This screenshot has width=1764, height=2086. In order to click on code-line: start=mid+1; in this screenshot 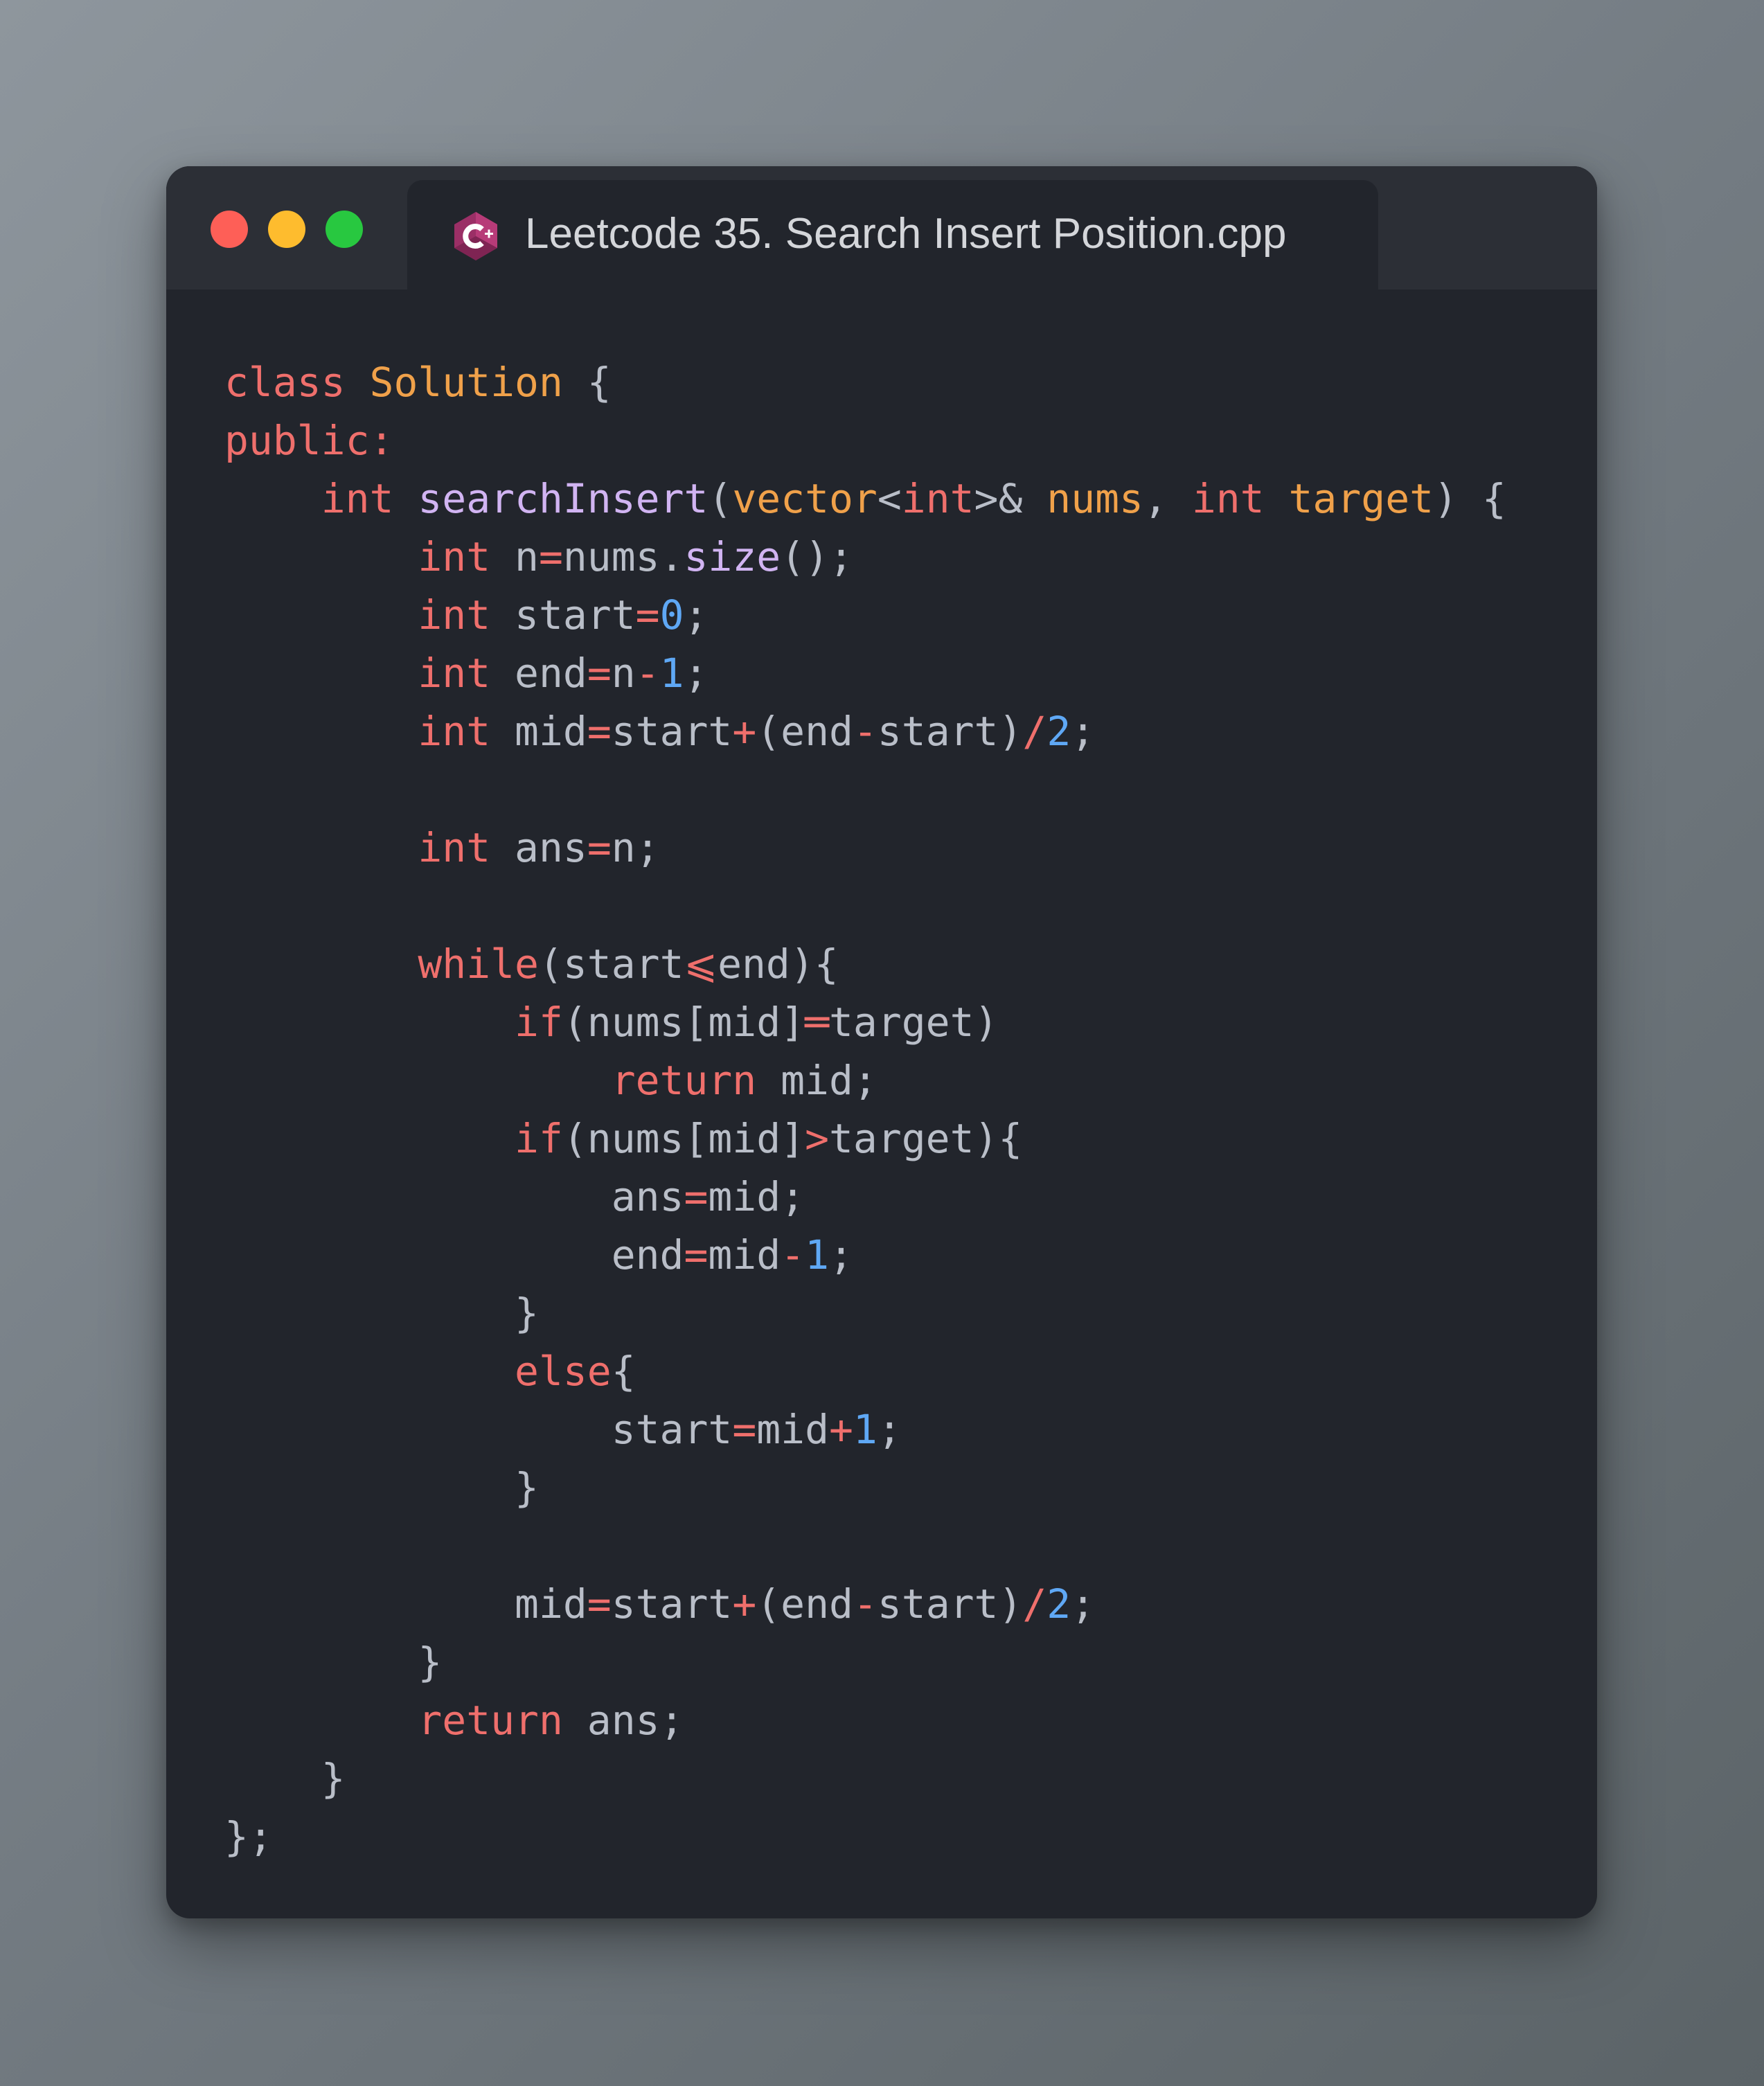, I will do `click(865, 1429)`.